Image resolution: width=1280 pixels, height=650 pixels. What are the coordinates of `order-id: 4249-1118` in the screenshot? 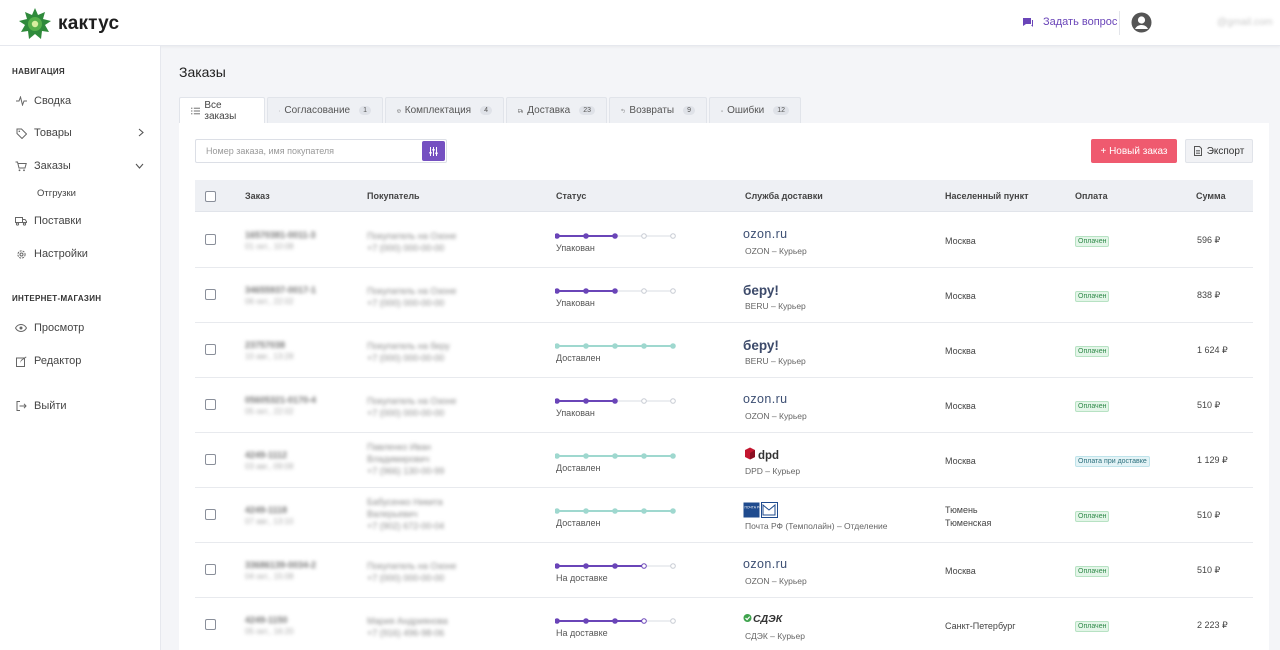 It's located at (266, 510).